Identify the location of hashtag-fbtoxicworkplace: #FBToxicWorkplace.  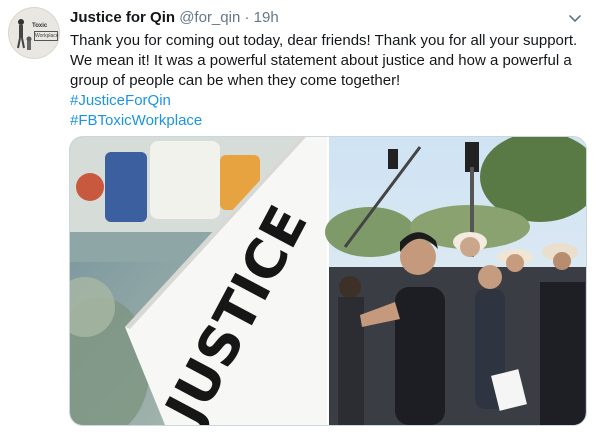
(327, 121).